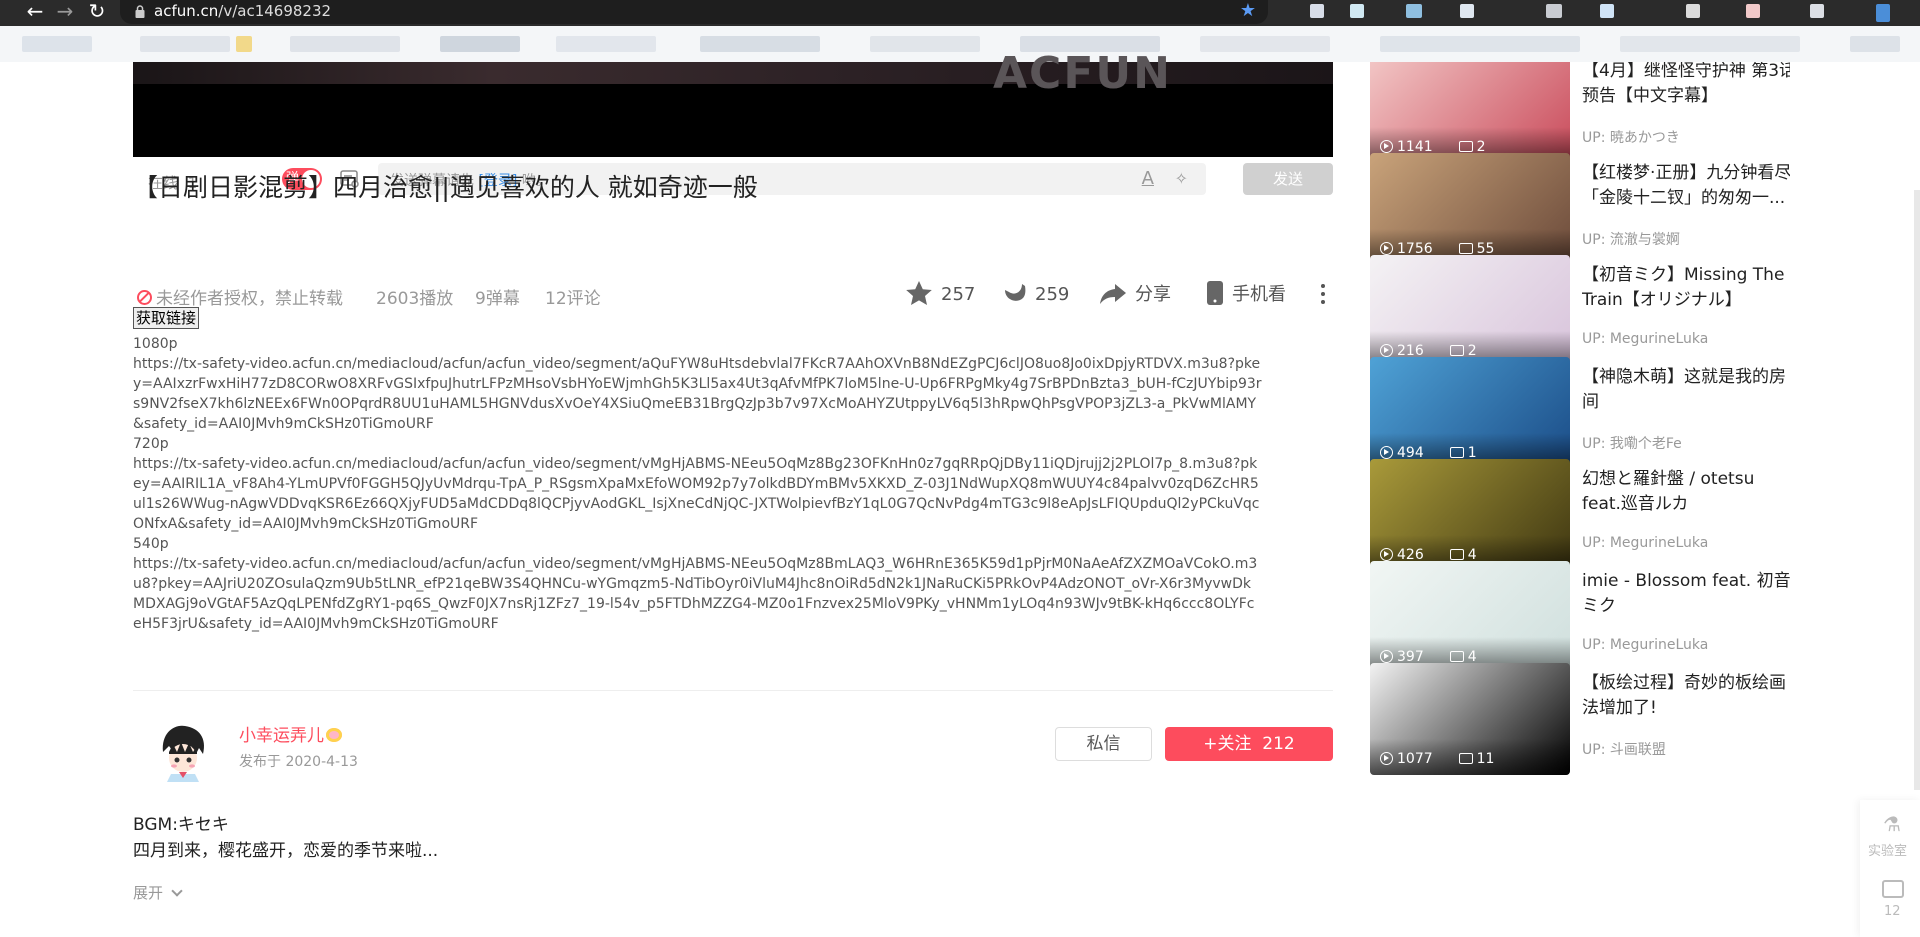 The image size is (1920, 937). What do you see at coordinates (334, 735) in the screenshot?
I see `vip-badge-icon` at bounding box center [334, 735].